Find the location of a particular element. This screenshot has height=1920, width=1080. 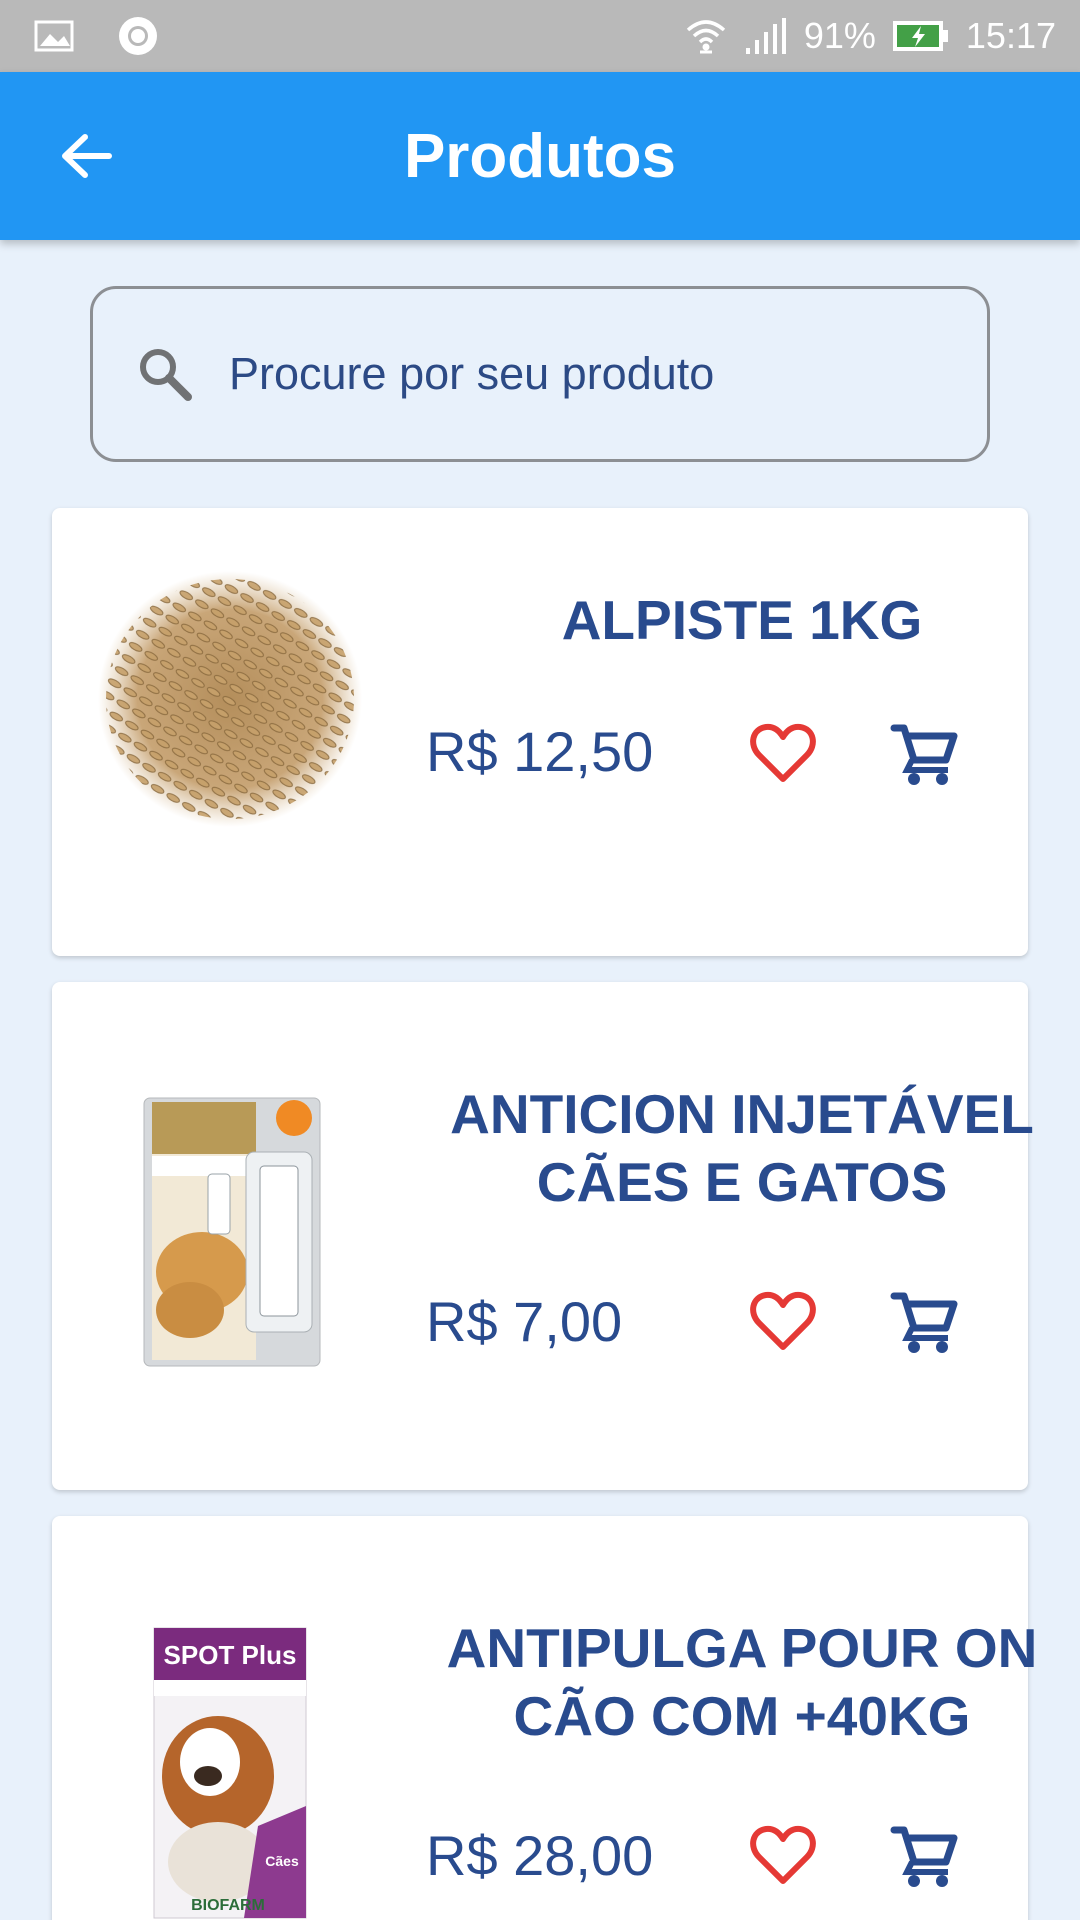

brand-box-text: BIOFARM is located at coordinates (228, 1905).